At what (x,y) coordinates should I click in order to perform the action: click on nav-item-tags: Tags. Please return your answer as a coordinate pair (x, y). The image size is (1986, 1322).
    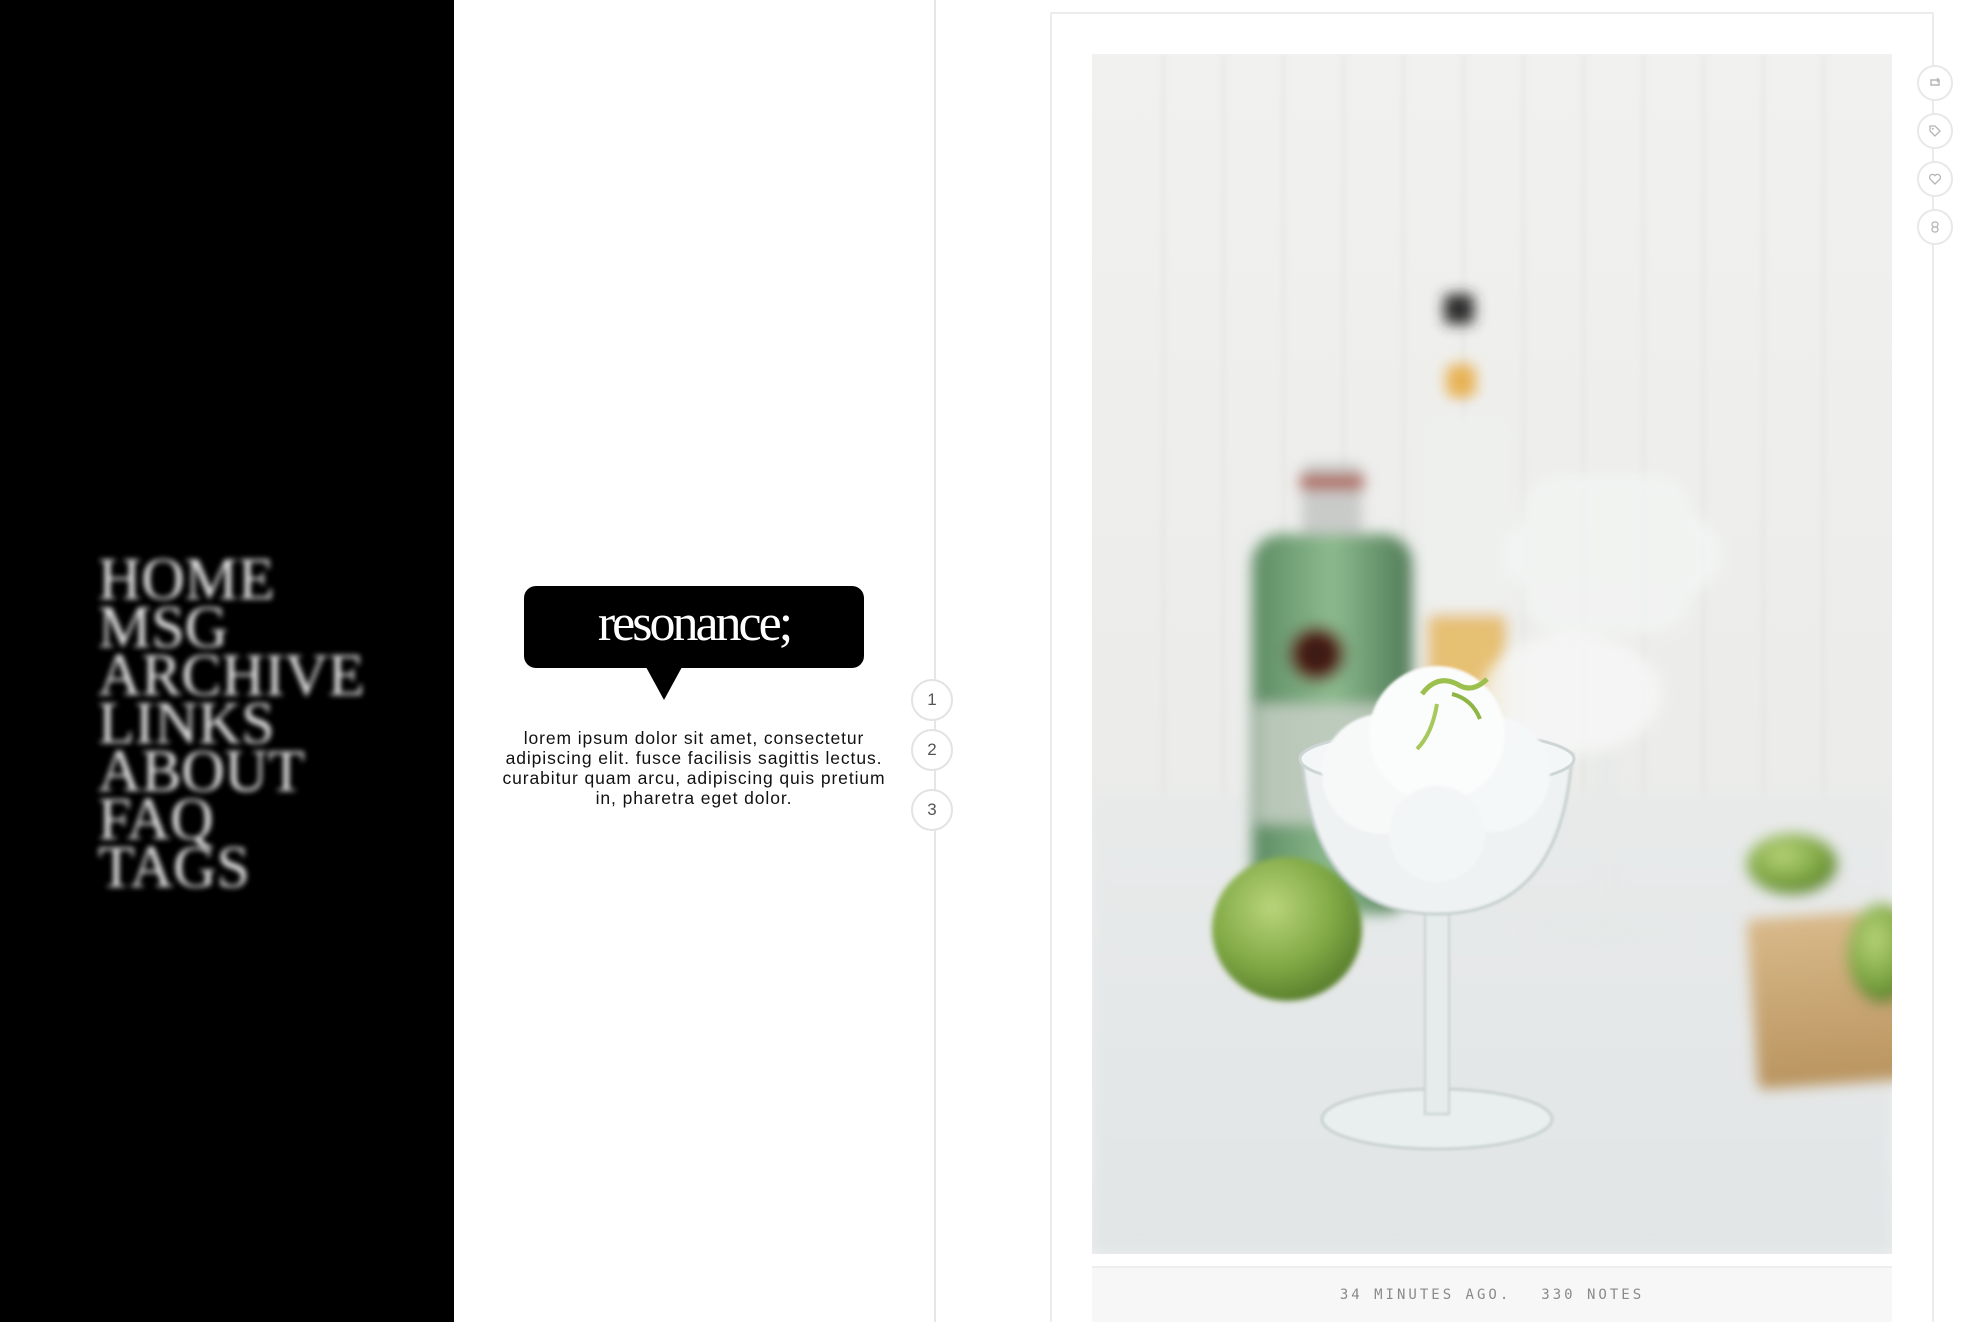
    Looking at the image, I should click on (231, 867).